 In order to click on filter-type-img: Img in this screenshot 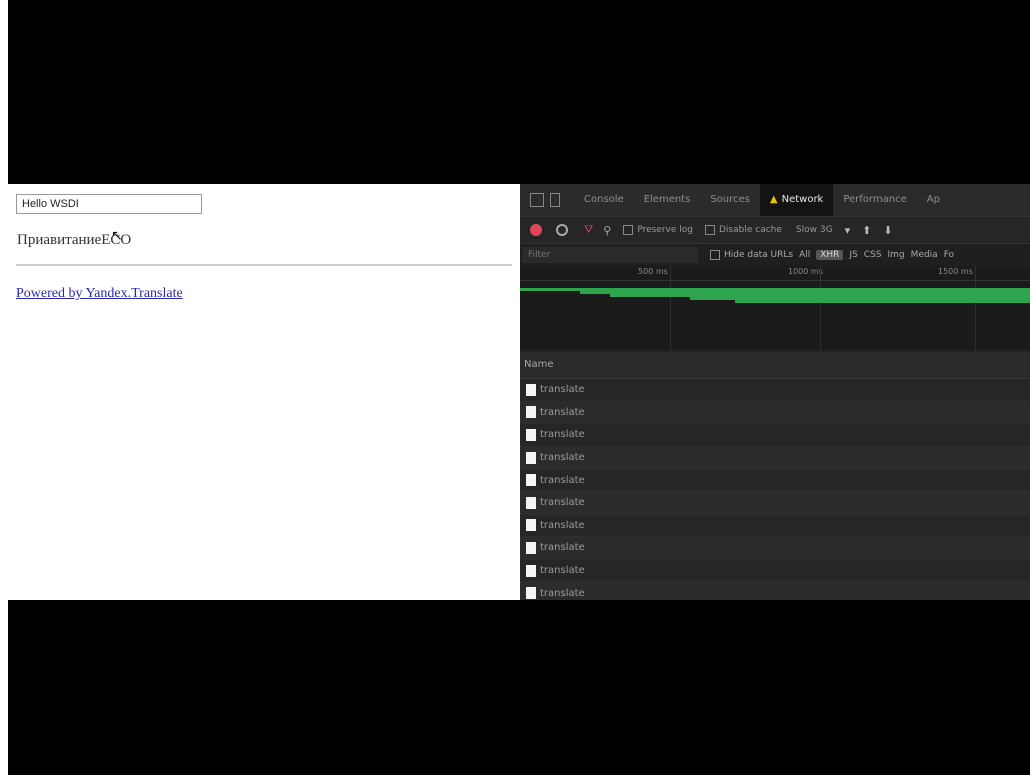, I will do `click(896, 255)`.